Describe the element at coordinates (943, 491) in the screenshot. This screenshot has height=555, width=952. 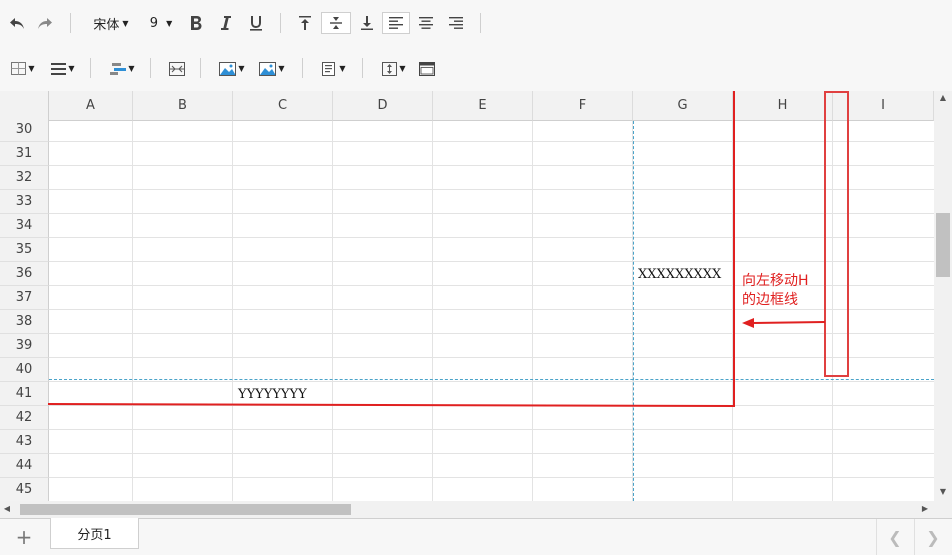
I see `scroll-down-icon: ▼` at that location.